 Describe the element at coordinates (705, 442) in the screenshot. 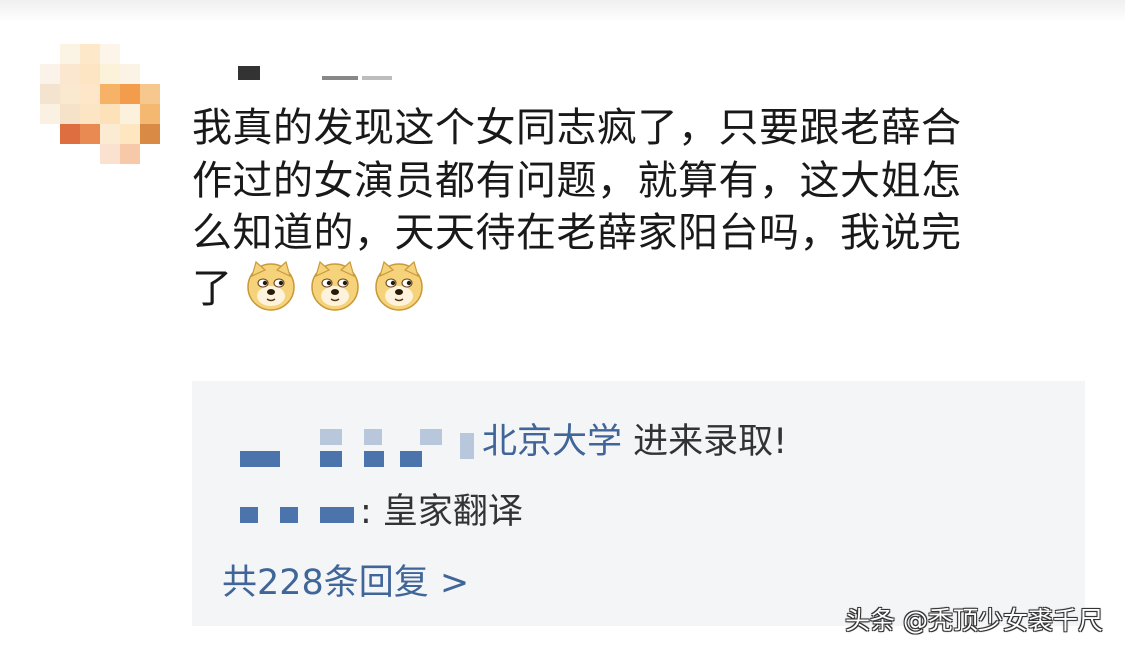

I see `reply-text: 进来录取!` at that location.